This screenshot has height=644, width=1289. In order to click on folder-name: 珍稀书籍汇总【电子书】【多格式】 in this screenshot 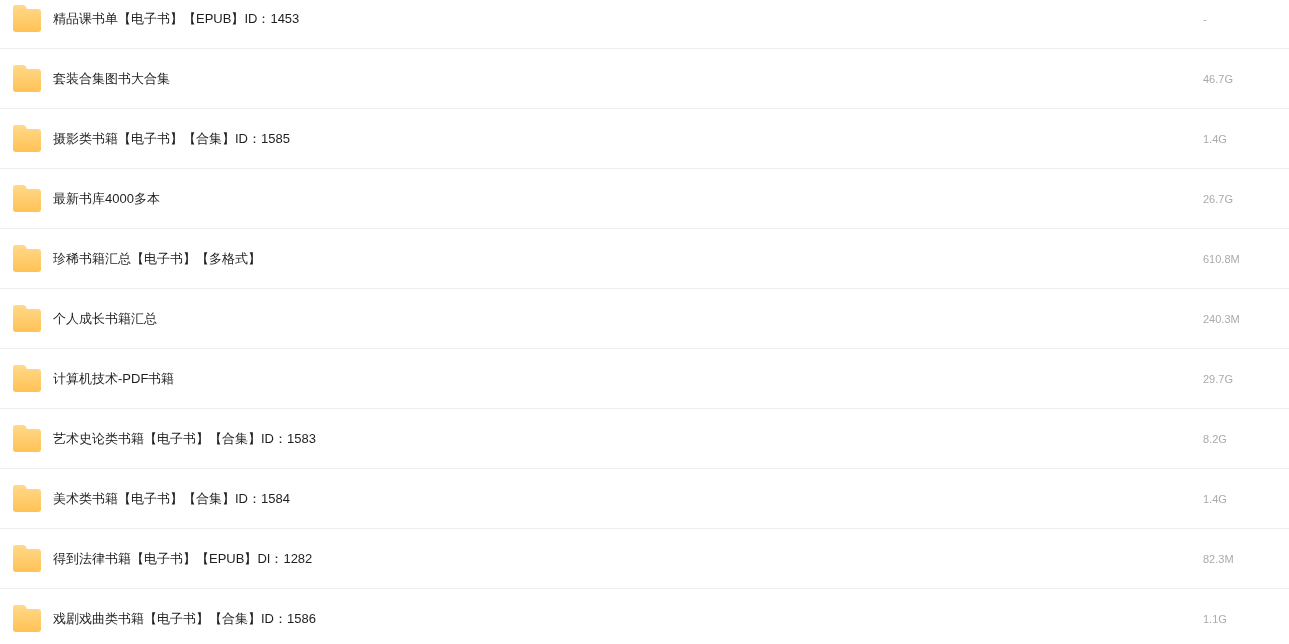, I will do `click(628, 258)`.